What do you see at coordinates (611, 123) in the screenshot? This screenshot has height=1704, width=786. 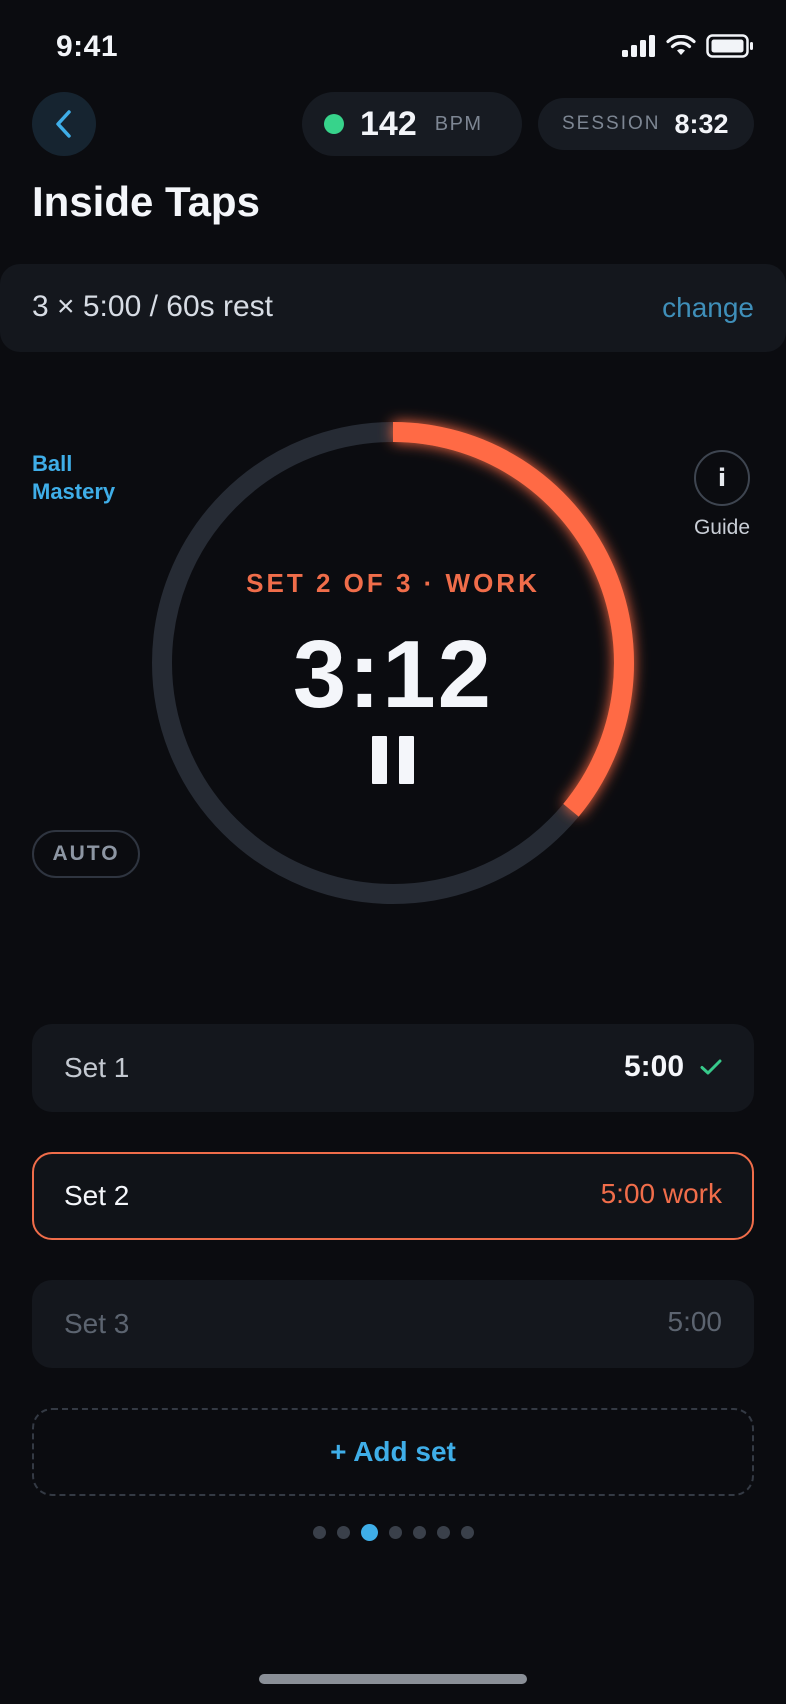 I see `session-label: SESSION` at bounding box center [611, 123].